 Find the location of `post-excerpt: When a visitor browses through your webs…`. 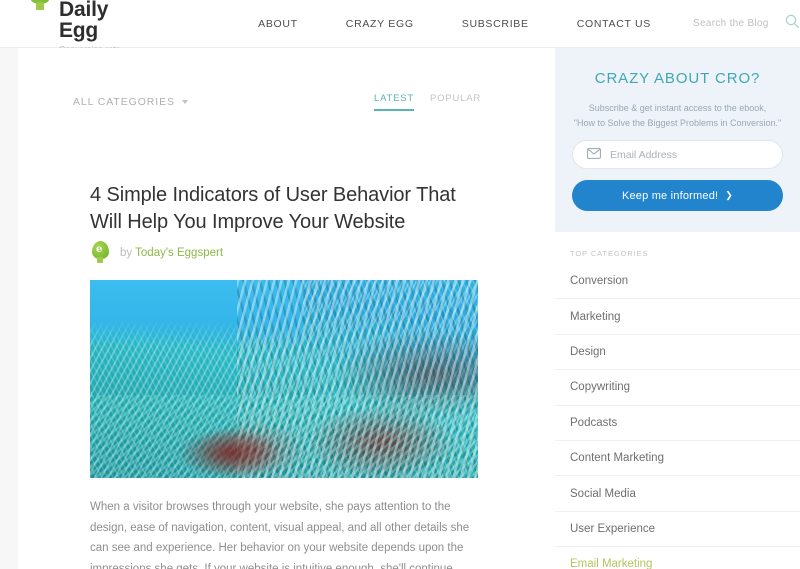

post-excerpt: When a visitor browses through your webs… is located at coordinates (280, 535).